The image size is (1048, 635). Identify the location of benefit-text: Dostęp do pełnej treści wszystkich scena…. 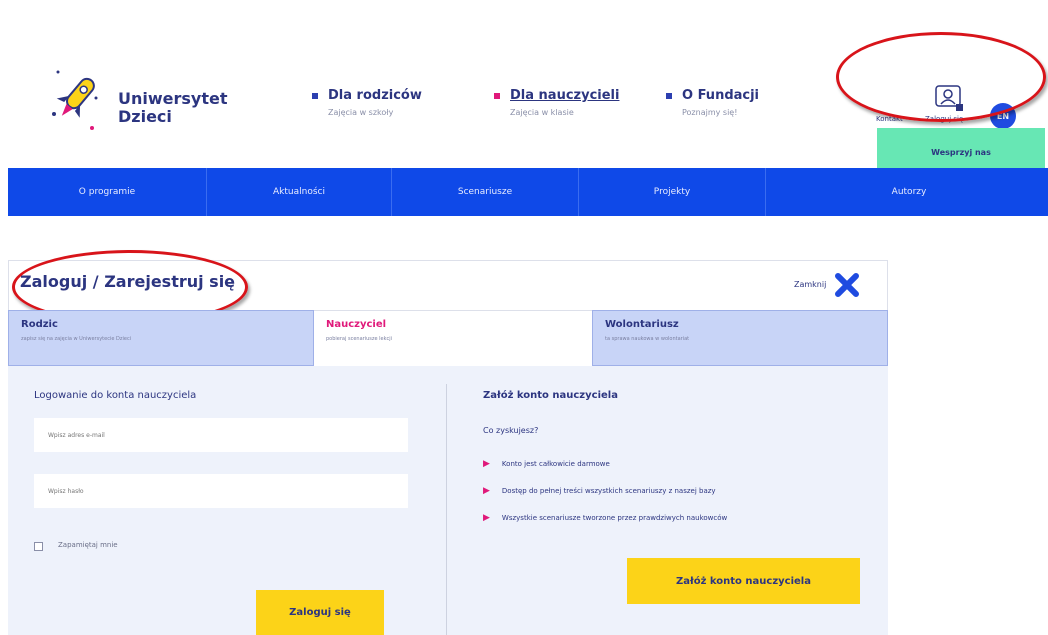
(608, 491).